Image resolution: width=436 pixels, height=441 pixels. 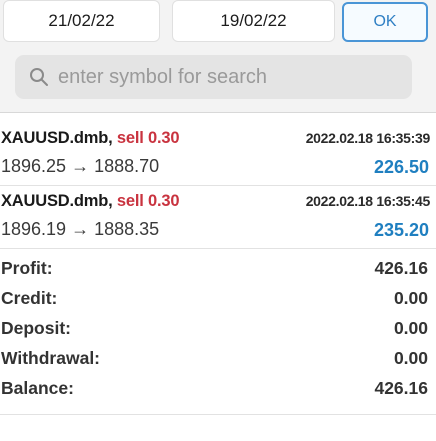 I want to click on summary-row-deposit: Deposit: 0.00, so click(x=218, y=329).